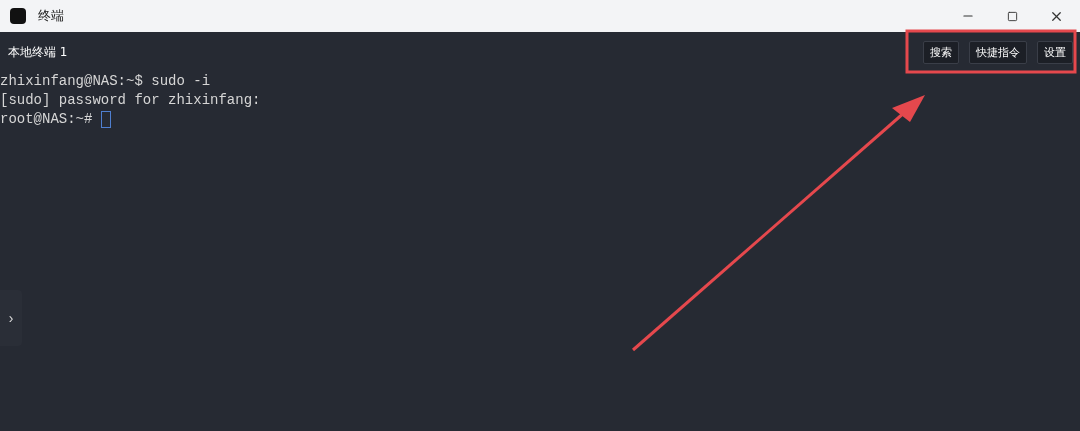  Describe the element at coordinates (998, 52) in the screenshot. I see `toolbar-button: 快捷指令` at that location.